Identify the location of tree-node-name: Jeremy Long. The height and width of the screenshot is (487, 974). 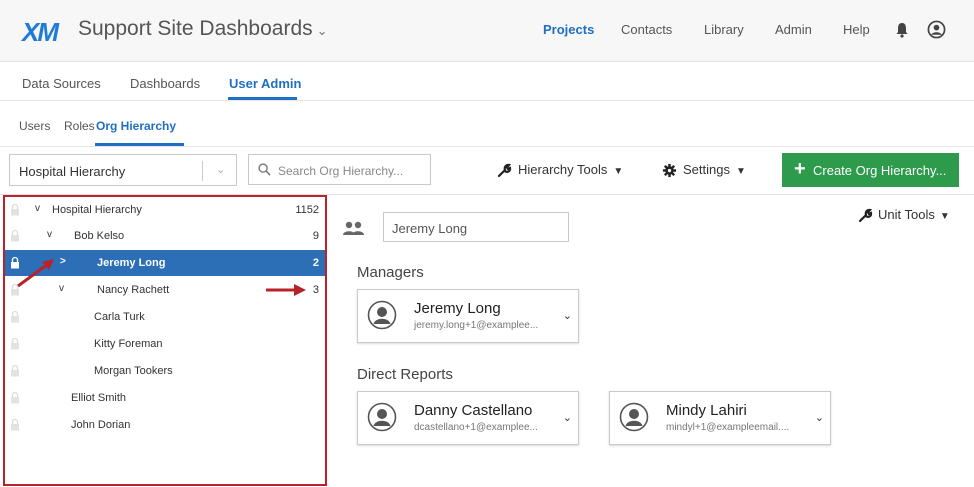
(131, 263).